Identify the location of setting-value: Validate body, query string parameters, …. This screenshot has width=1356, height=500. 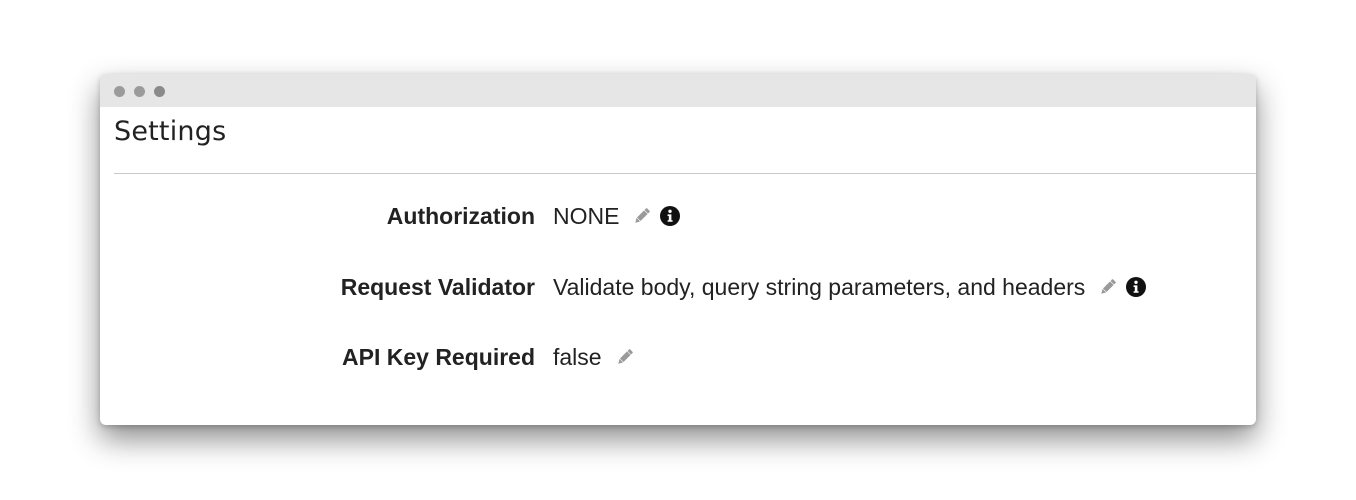
(819, 286).